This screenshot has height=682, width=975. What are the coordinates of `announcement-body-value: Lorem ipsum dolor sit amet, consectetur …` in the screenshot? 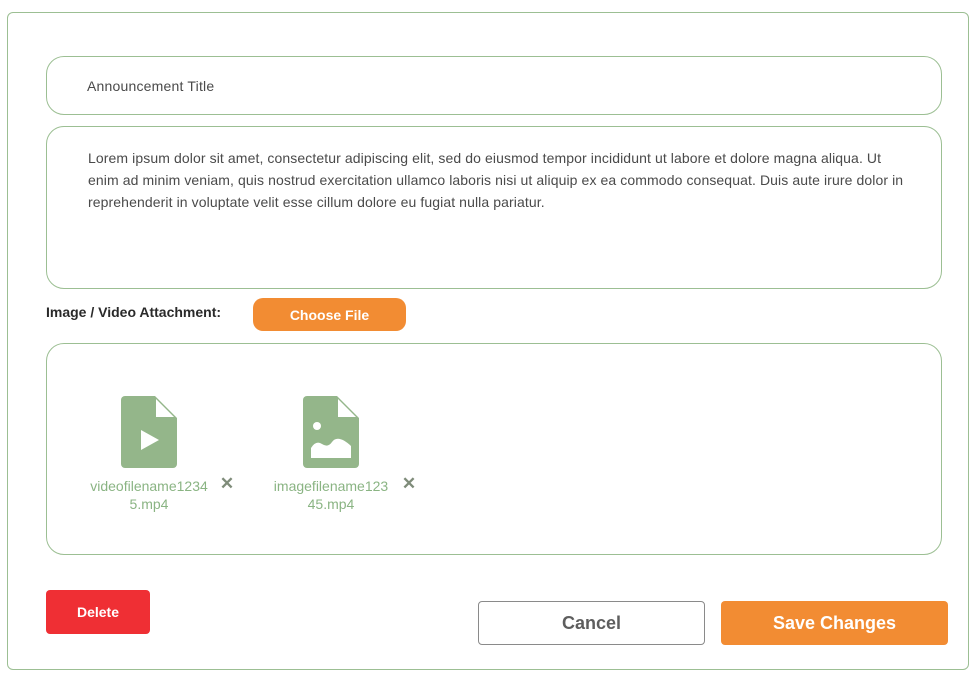 It's located at (496, 180).